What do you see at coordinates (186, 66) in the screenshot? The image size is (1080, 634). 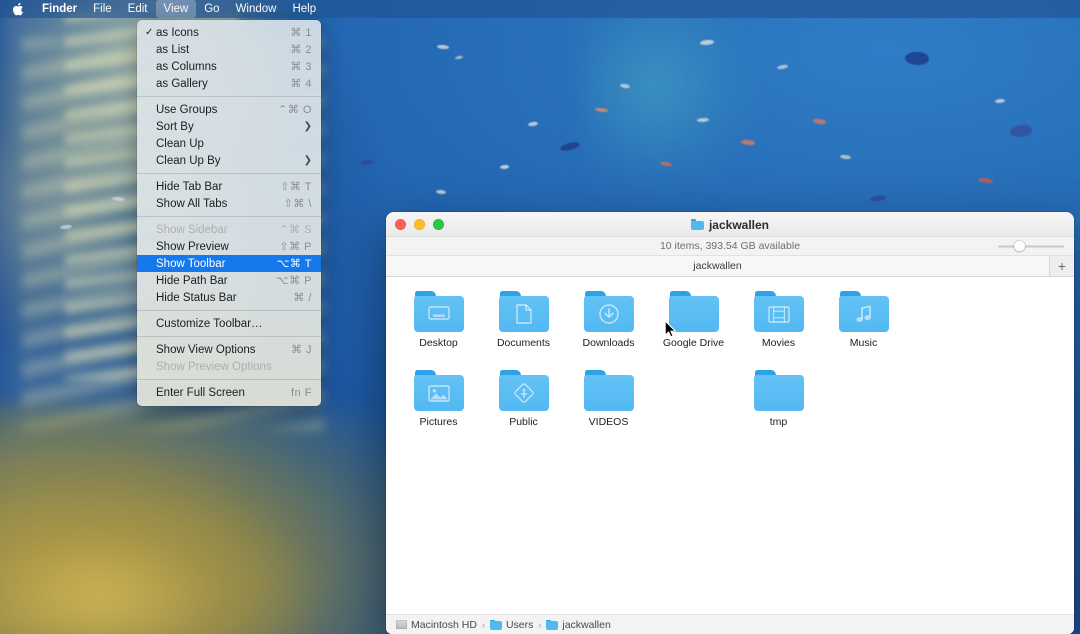 I see `menu-item-label: as Columns` at bounding box center [186, 66].